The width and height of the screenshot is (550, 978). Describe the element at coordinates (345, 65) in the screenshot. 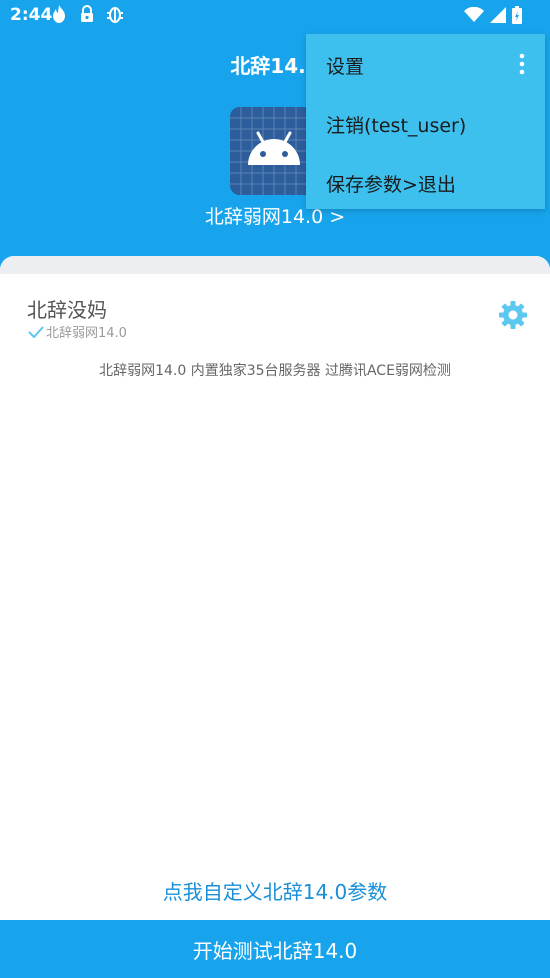

I see `menu-item-settings: 设置` at that location.